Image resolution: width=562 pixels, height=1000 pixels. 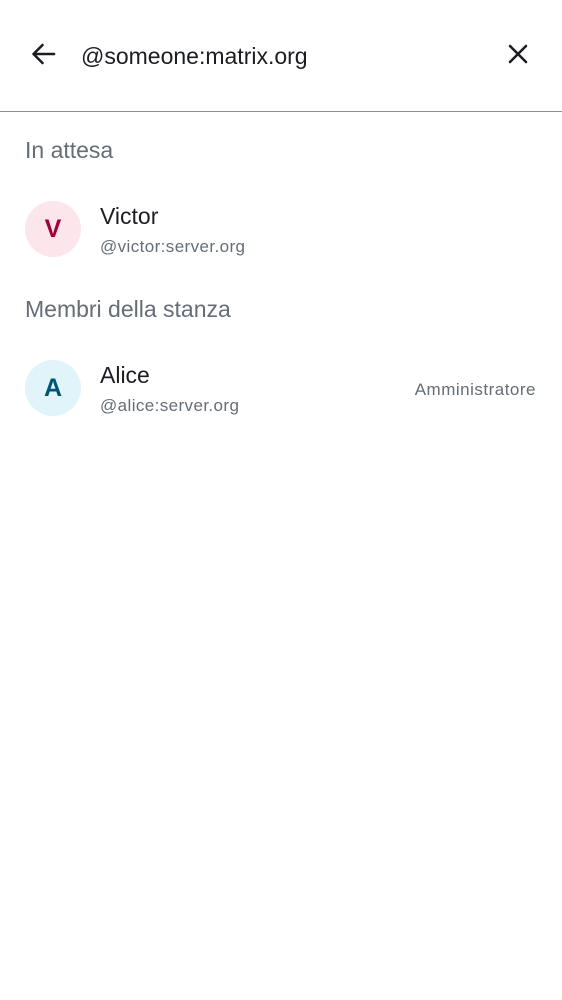 I want to click on search-bar, so click(x=281, y=56).